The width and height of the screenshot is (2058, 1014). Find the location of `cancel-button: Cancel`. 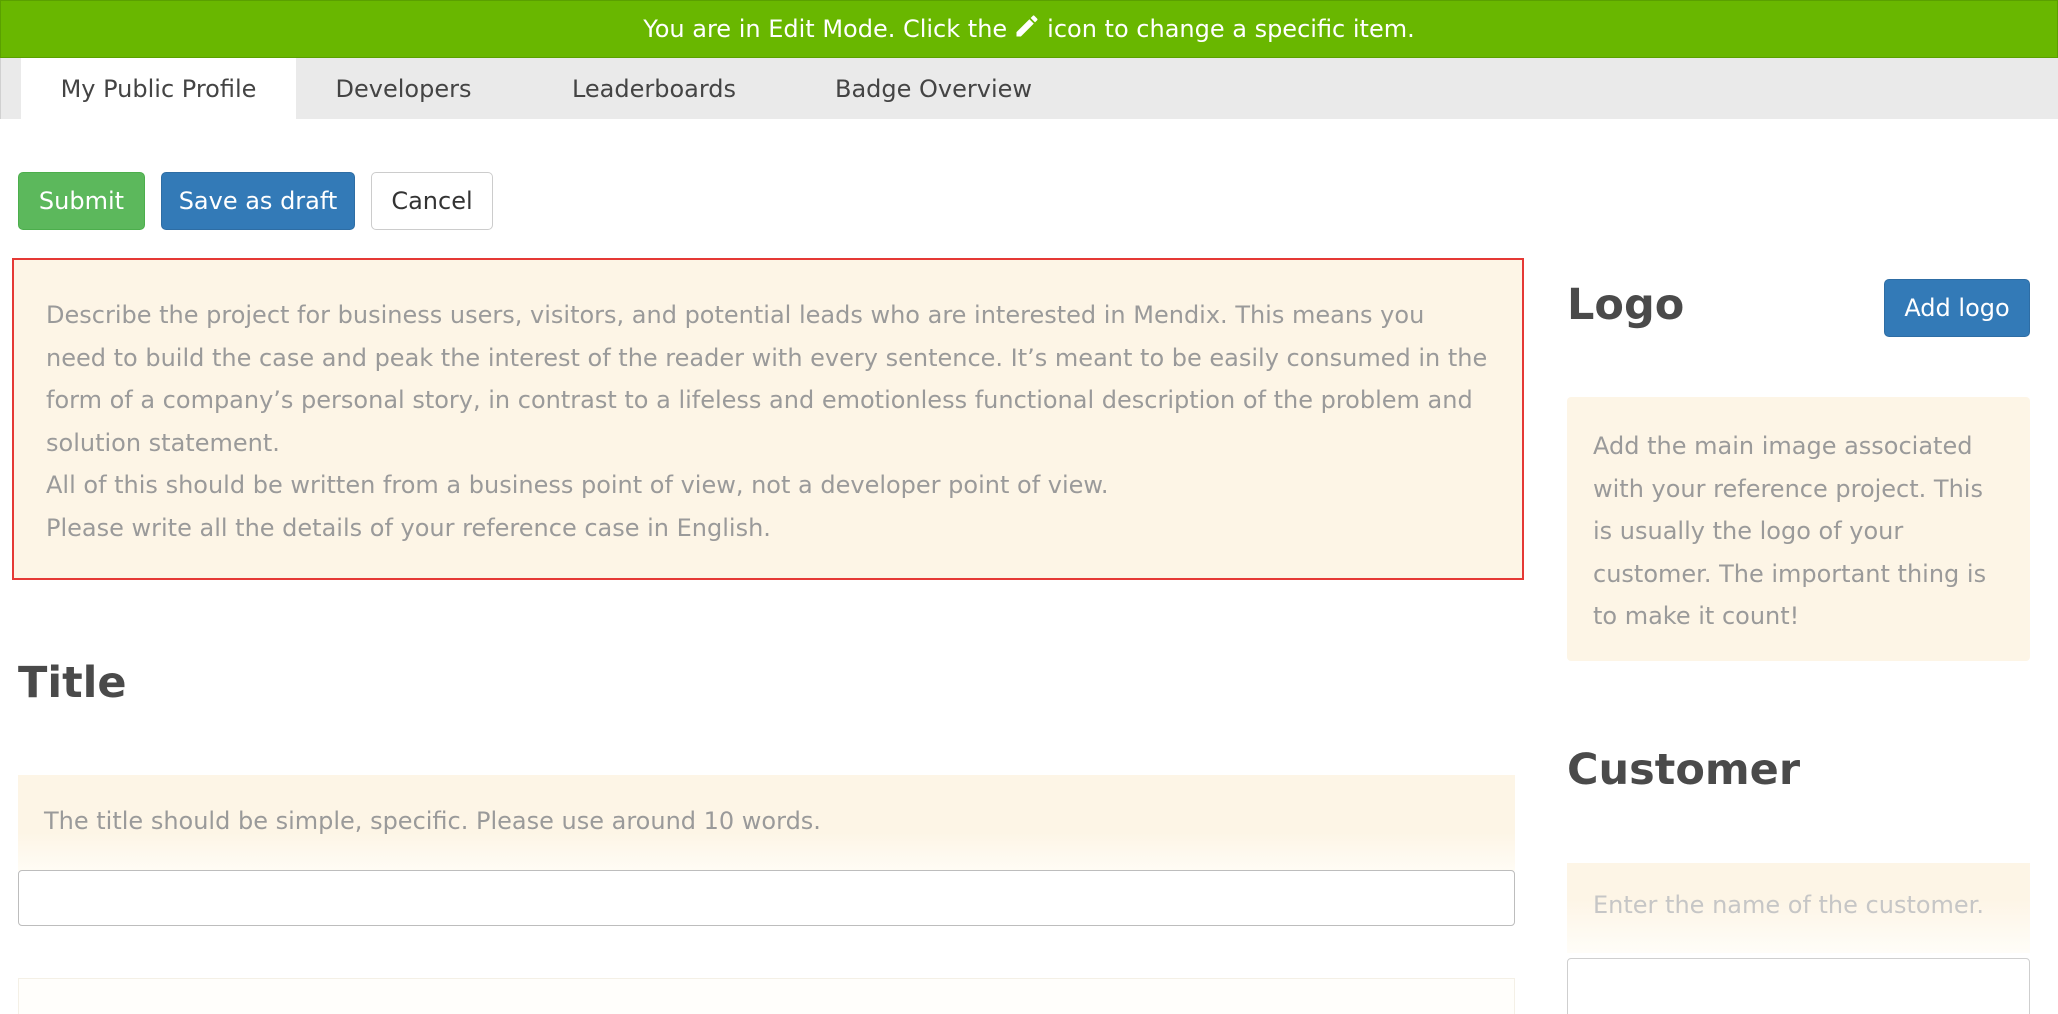

cancel-button: Cancel is located at coordinates (432, 201).